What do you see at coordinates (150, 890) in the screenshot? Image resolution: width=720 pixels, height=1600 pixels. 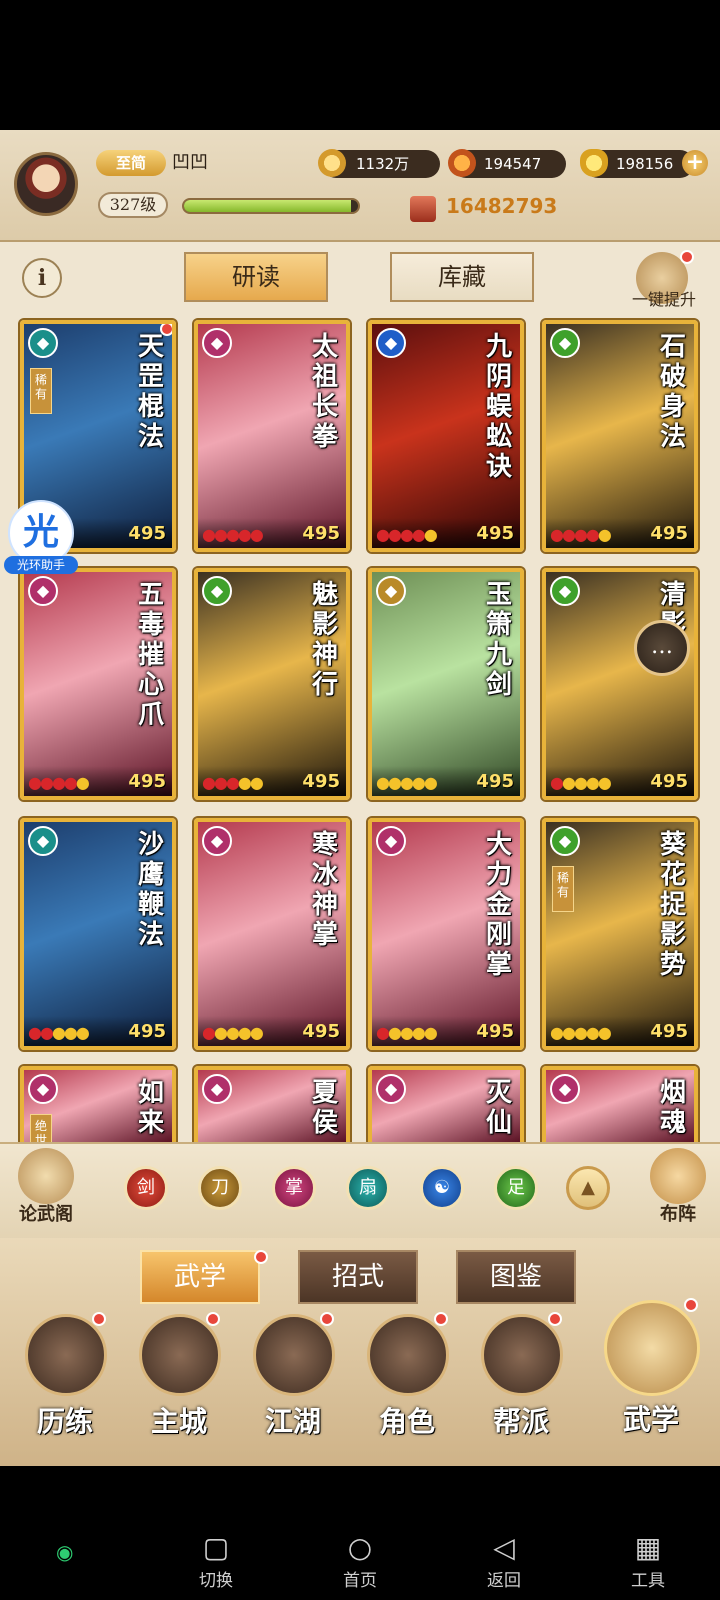 I see `skill-card-name: 沙鹰鞭法` at bounding box center [150, 890].